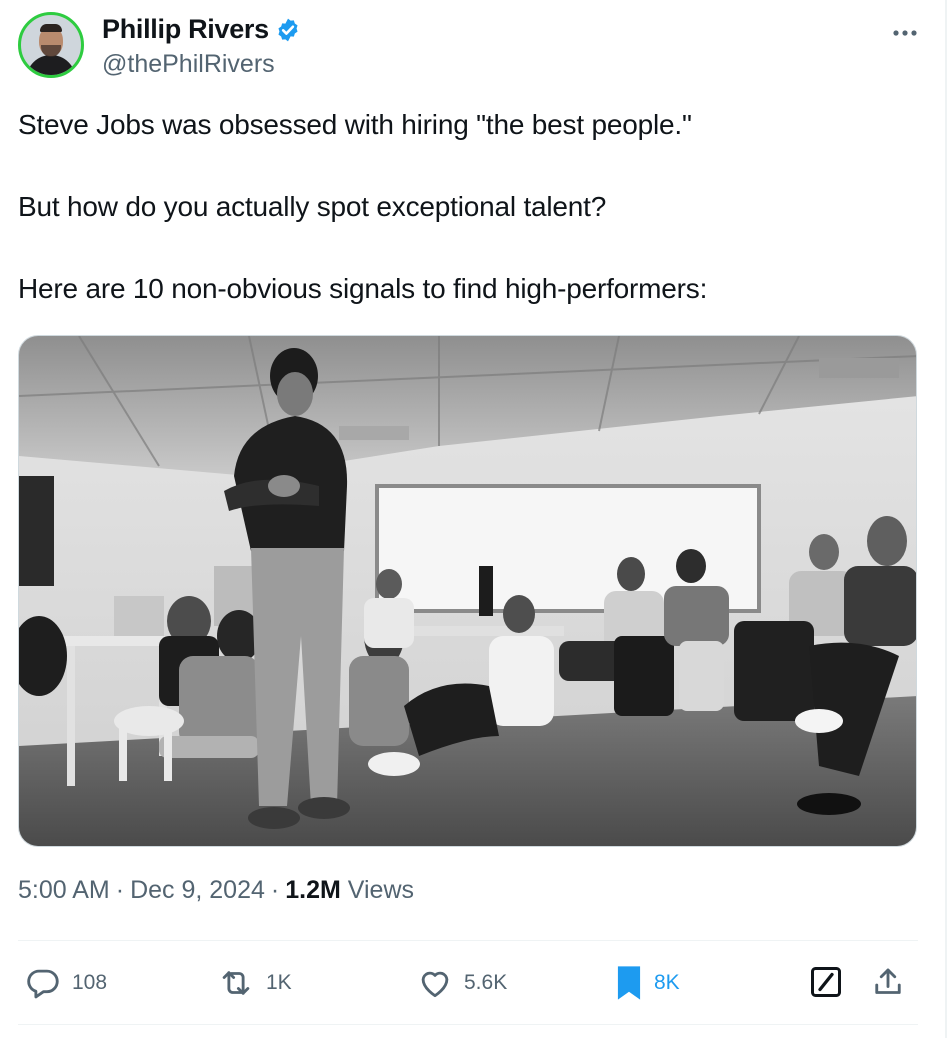 The width and height of the screenshot is (952, 1038). I want to click on views-count-group: 1.2M Views, so click(349, 890).